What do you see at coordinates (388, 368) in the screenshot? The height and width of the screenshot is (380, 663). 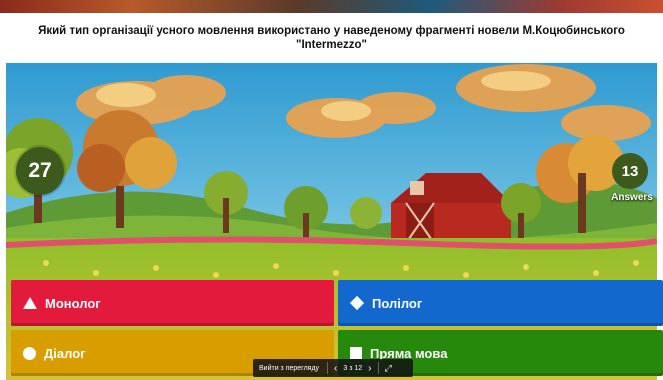 I see `expand-icon: ⤢` at bounding box center [388, 368].